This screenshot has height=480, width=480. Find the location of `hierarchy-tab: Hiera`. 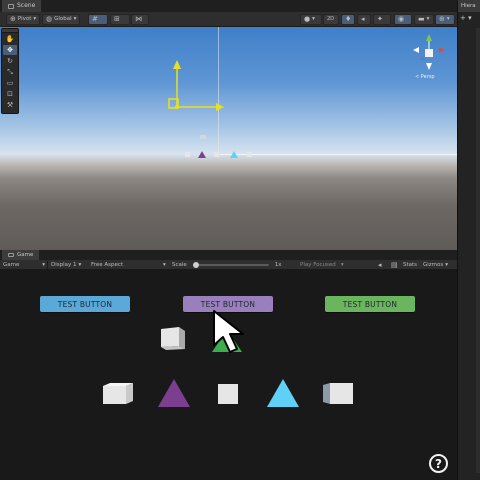

hierarchy-tab: Hiera is located at coordinates (469, 6).